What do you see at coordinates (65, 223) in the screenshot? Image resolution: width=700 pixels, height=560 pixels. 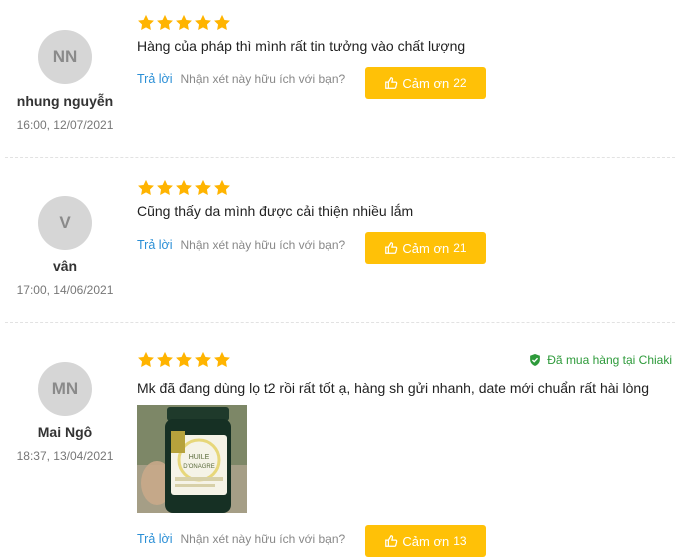 I see `avatar: V` at bounding box center [65, 223].